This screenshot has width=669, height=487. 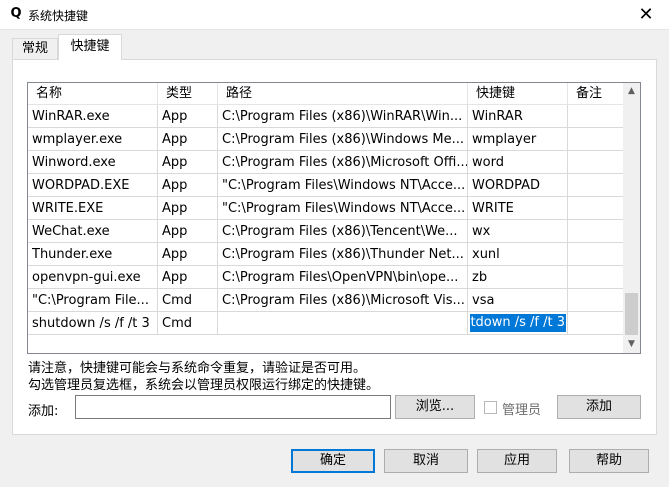 What do you see at coordinates (490, 407) in the screenshot?
I see `admin-checkbox` at bounding box center [490, 407].